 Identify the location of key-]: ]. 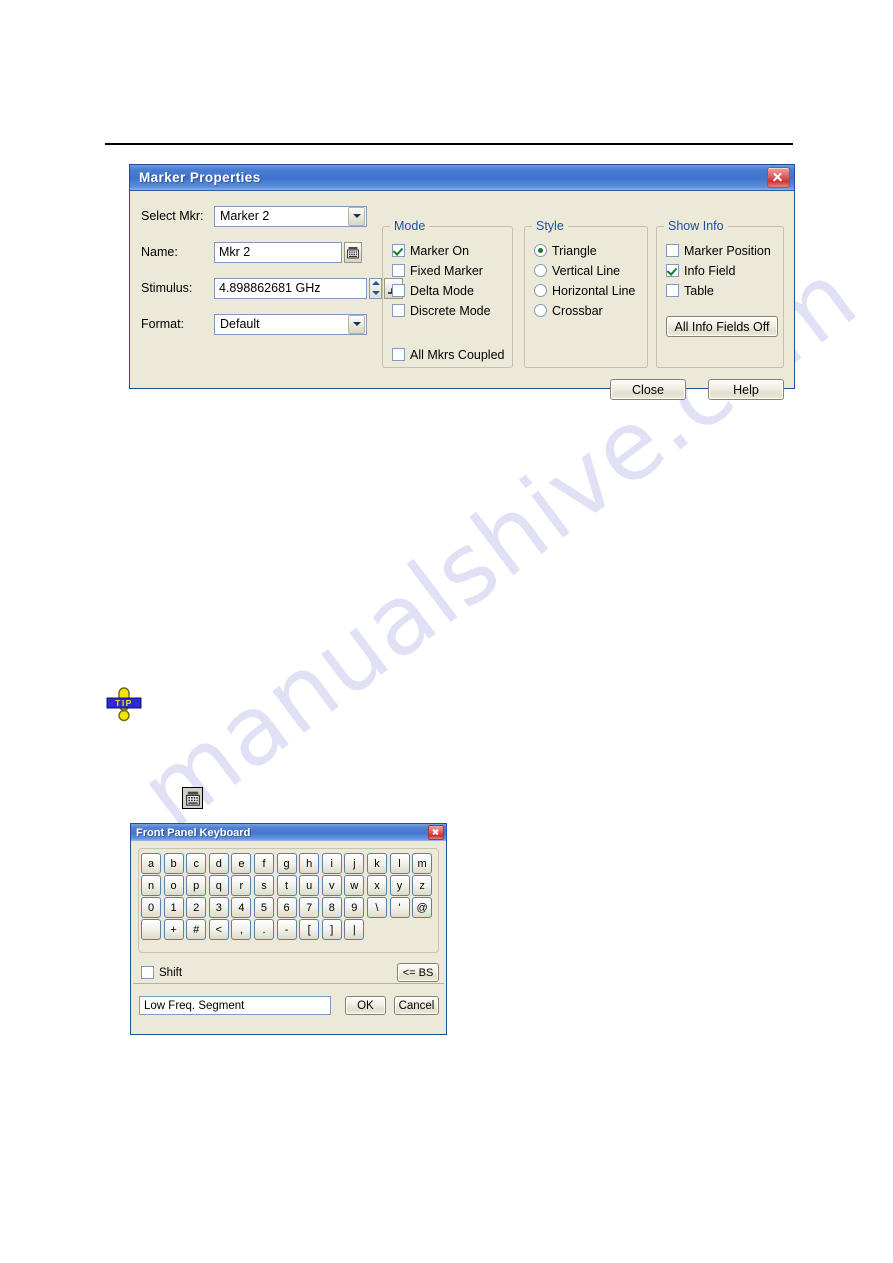
(331, 929).